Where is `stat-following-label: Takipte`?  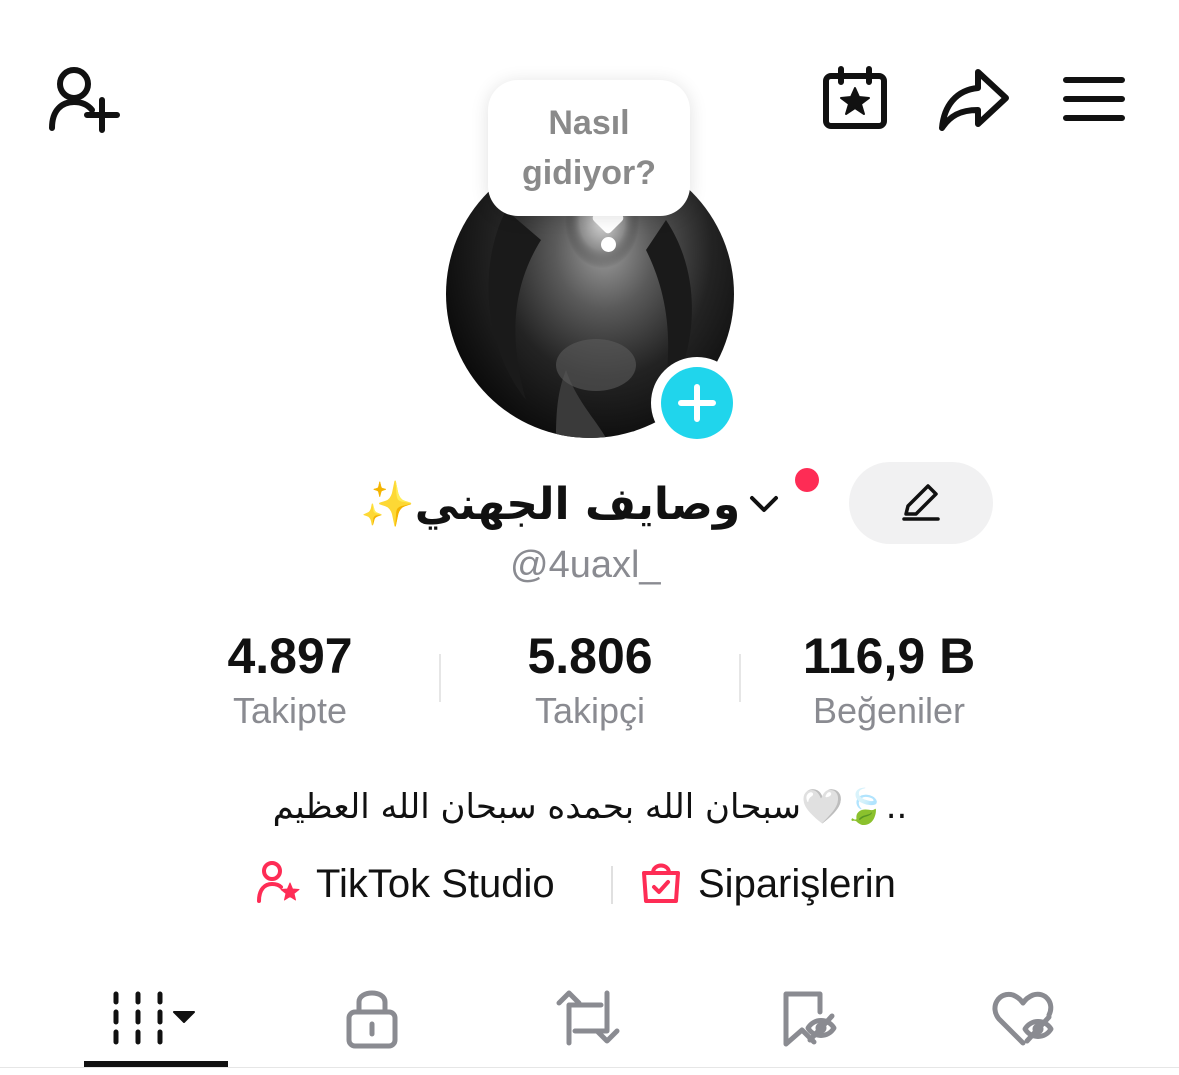
stat-following-label: Takipte is located at coordinates (290, 710).